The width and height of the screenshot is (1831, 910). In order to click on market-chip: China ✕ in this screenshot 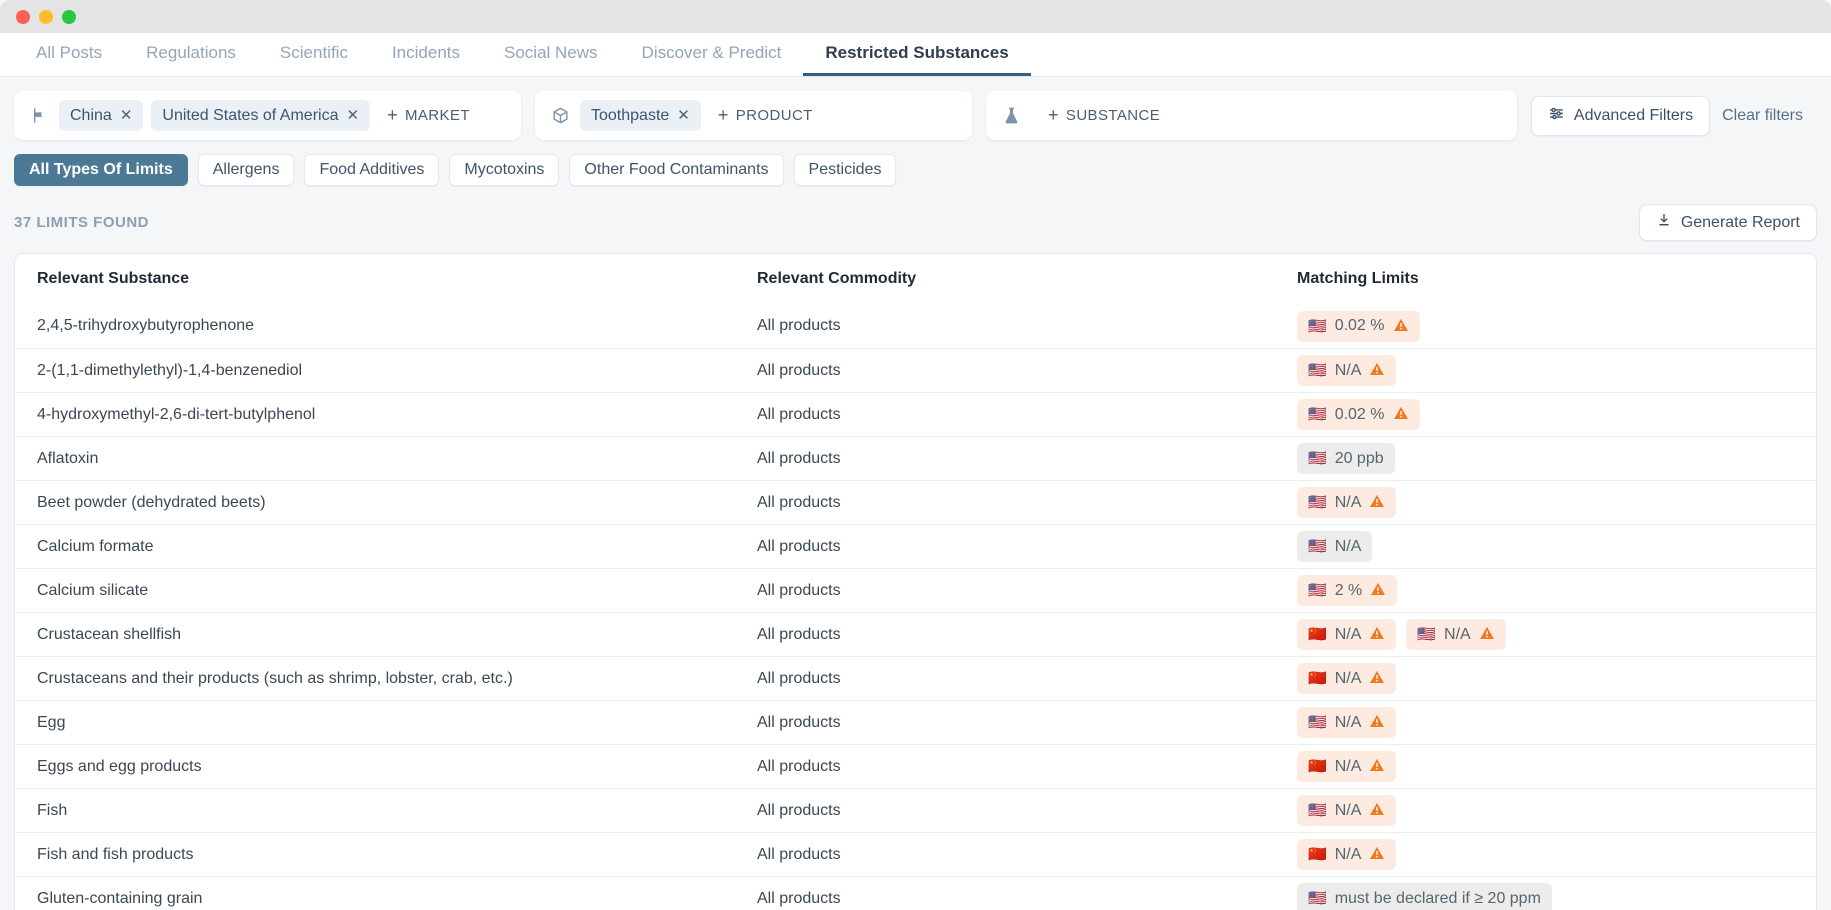, I will do `click(101, 115)`.